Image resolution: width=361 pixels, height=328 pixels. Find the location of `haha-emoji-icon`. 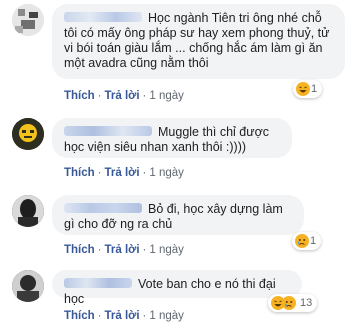

haha-emoji-icon is located at coordinates (303, 89).